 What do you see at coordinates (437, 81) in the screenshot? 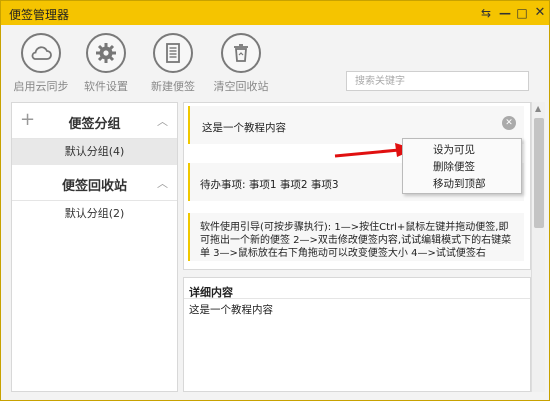
I see `search-input` at bounding box center [437, 81].